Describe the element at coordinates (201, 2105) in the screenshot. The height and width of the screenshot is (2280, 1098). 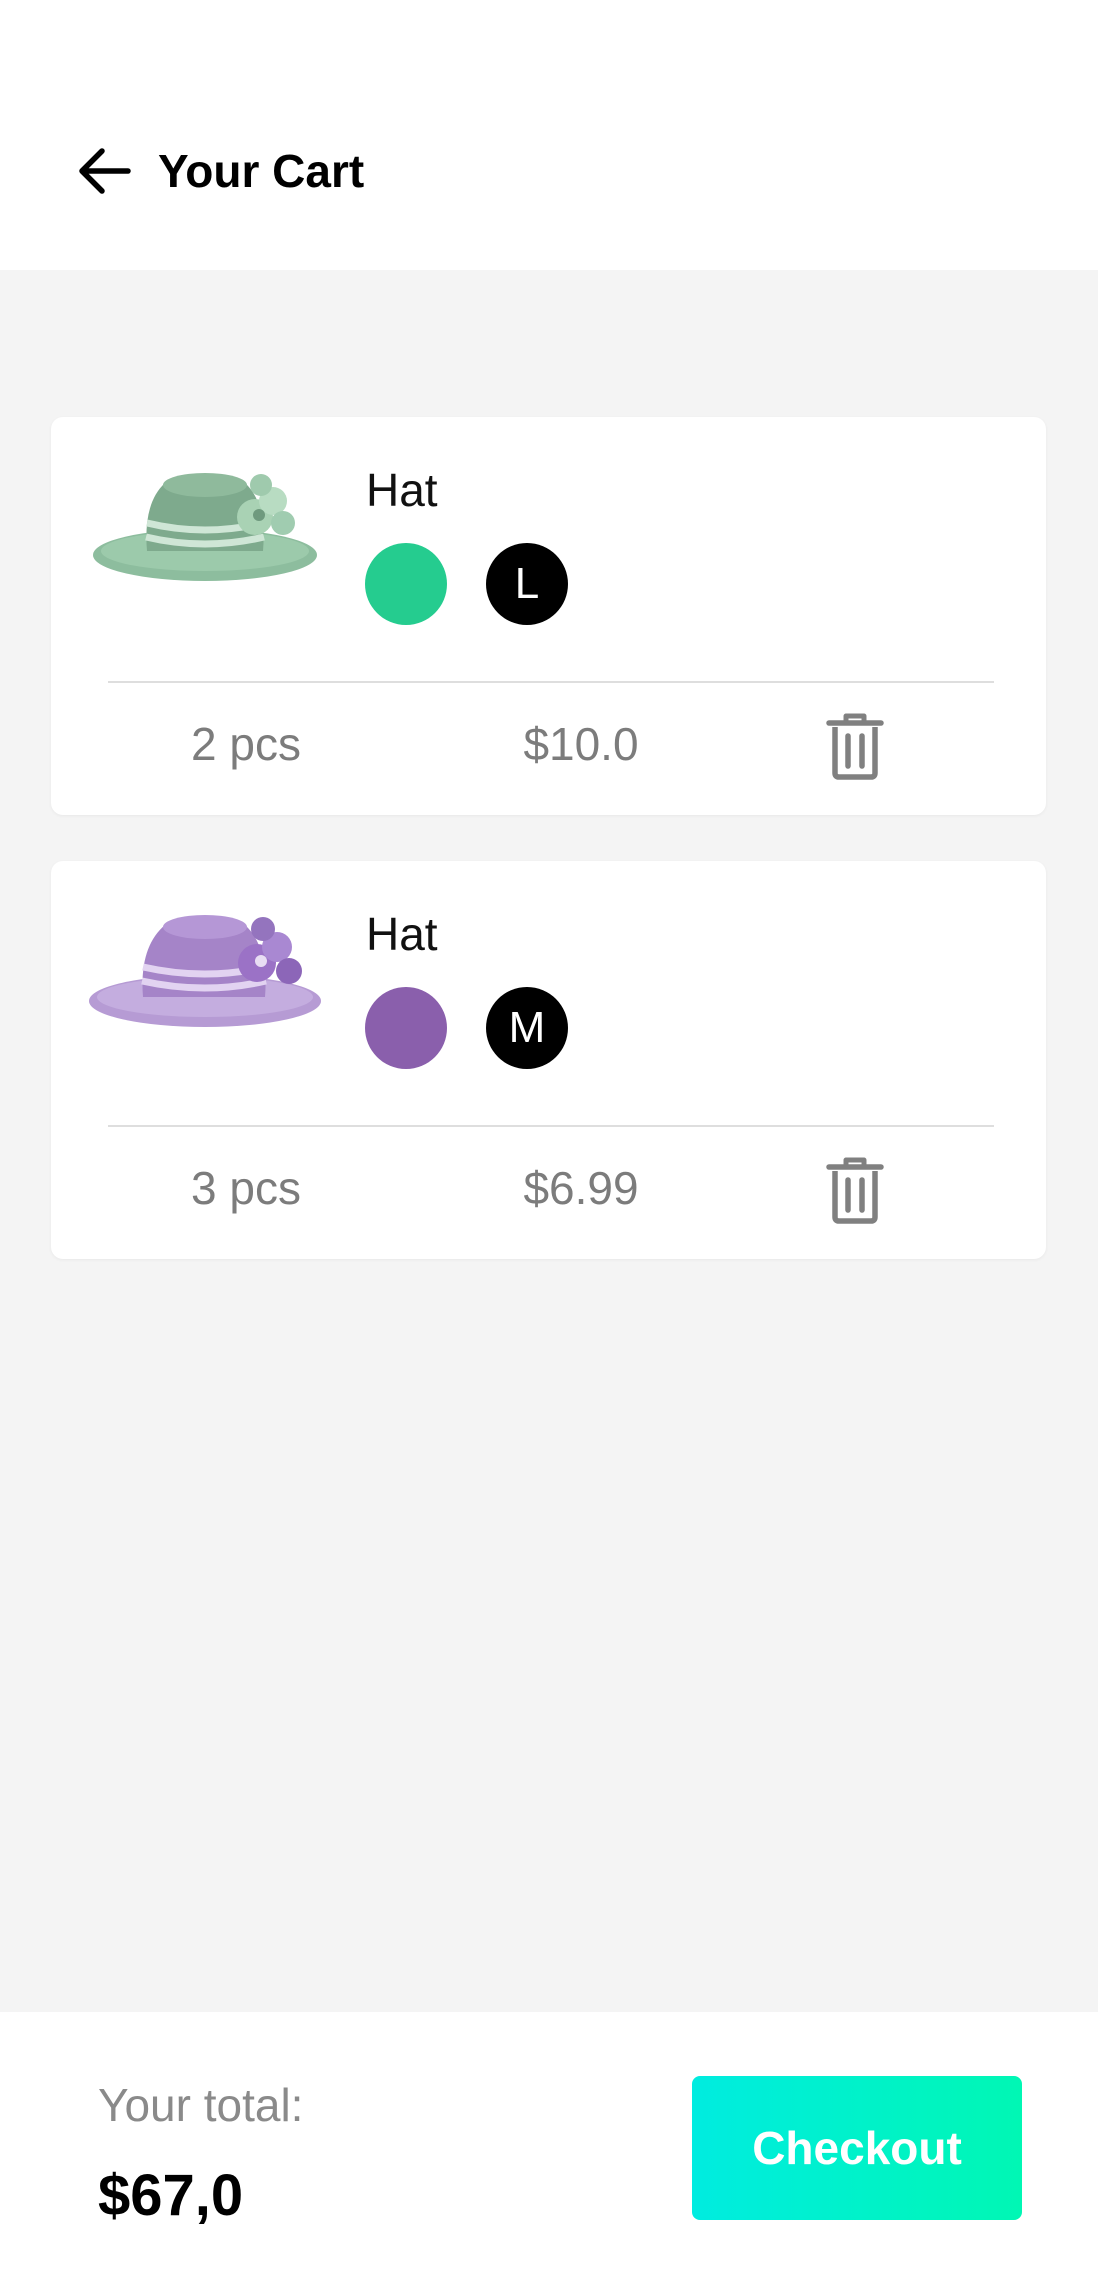
I see `total-label: Your total:` at that location.